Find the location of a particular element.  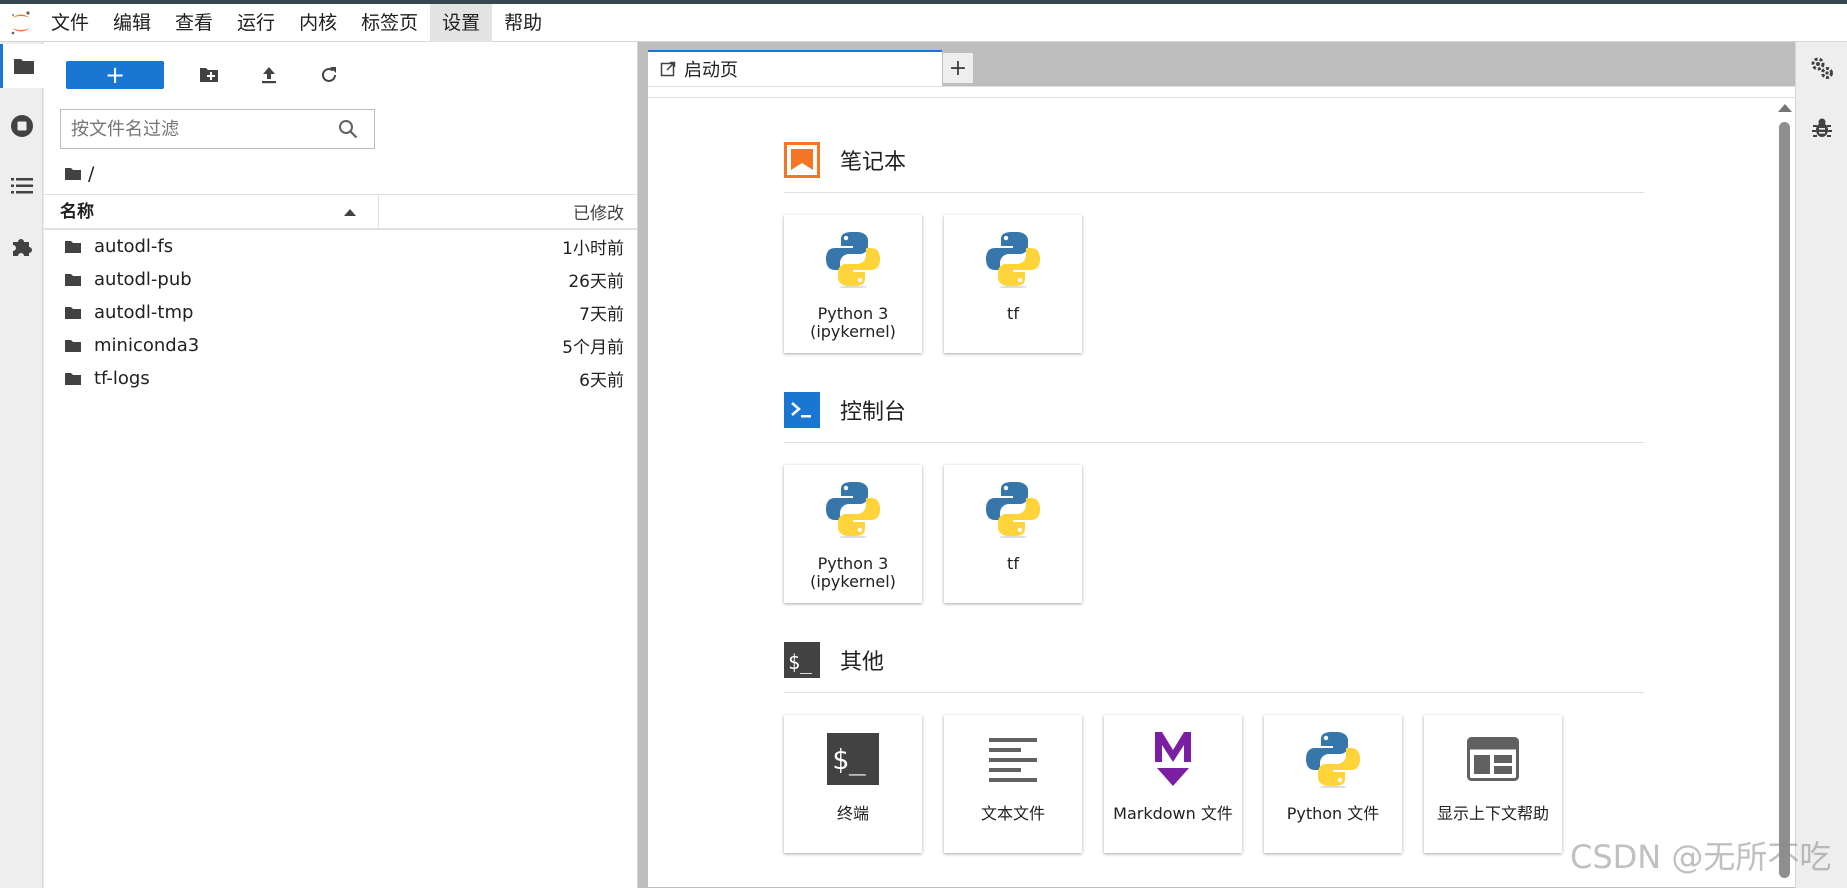

card-label: 终端 is located at coordinates (852, 813).